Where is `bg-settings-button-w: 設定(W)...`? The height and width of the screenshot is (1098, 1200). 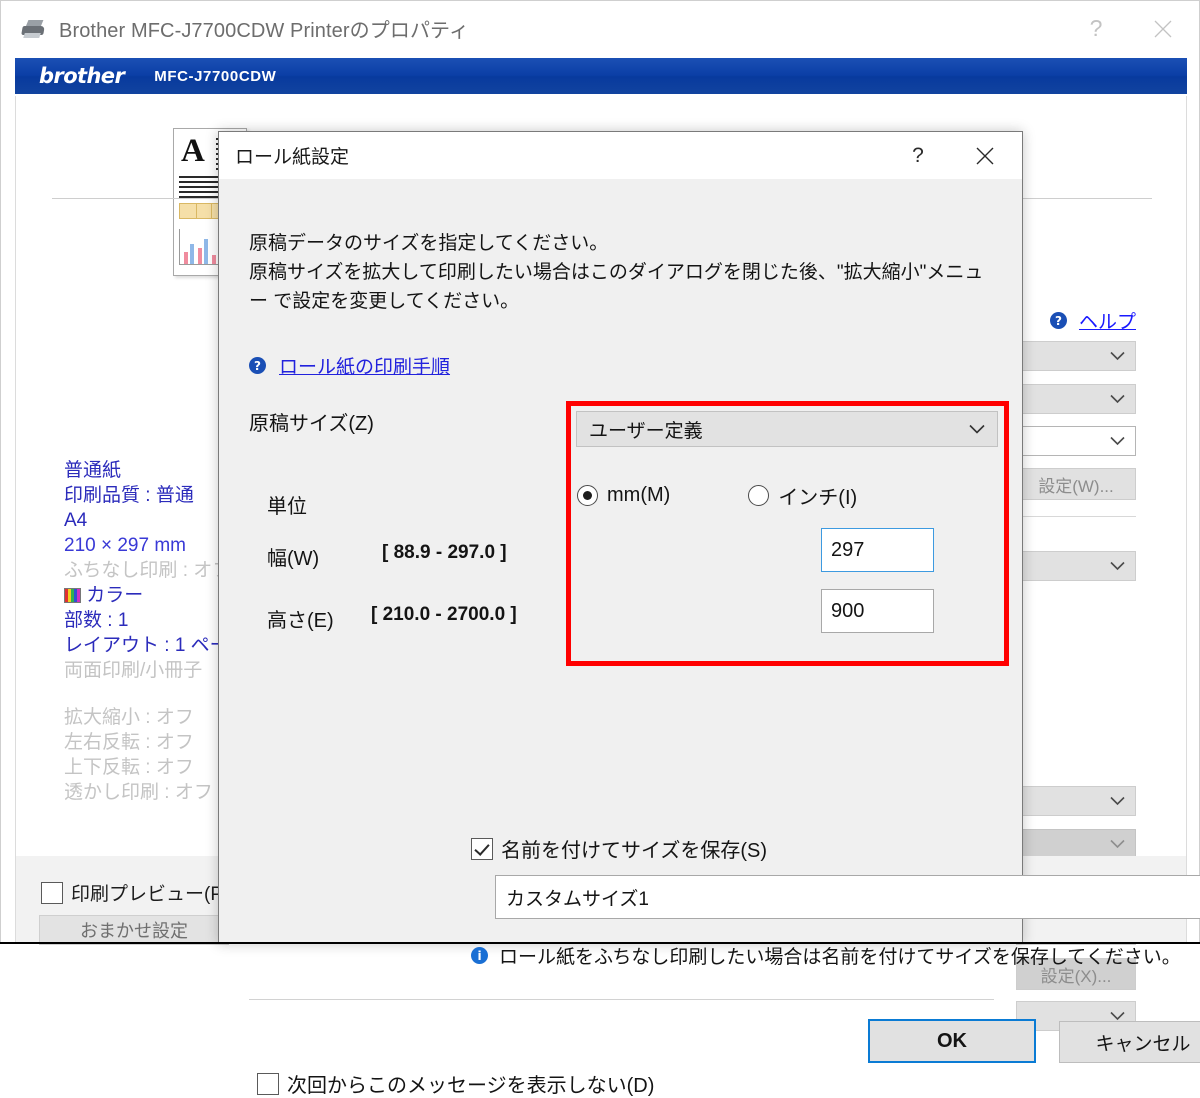
bg-settings-button-w: 設定(W)... is located at coordinates (1076, 484).